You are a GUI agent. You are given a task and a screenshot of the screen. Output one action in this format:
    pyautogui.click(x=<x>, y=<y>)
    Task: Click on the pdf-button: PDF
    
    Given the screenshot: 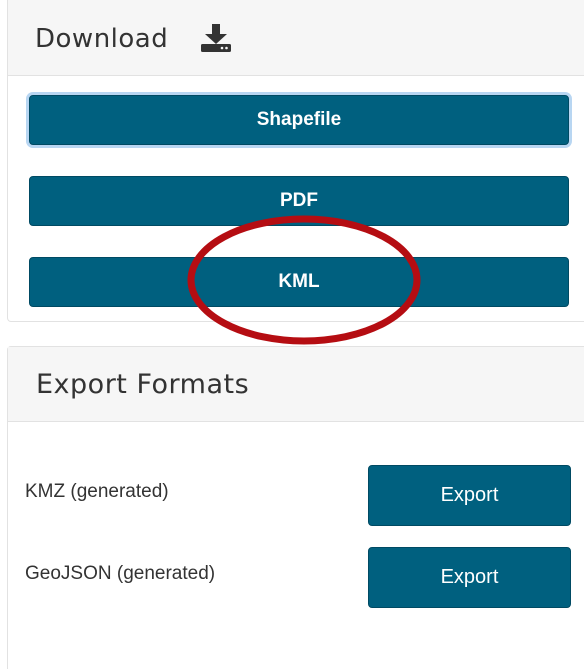 What is the action you would take?
    pyautogui.click(x=299, y=201)
    